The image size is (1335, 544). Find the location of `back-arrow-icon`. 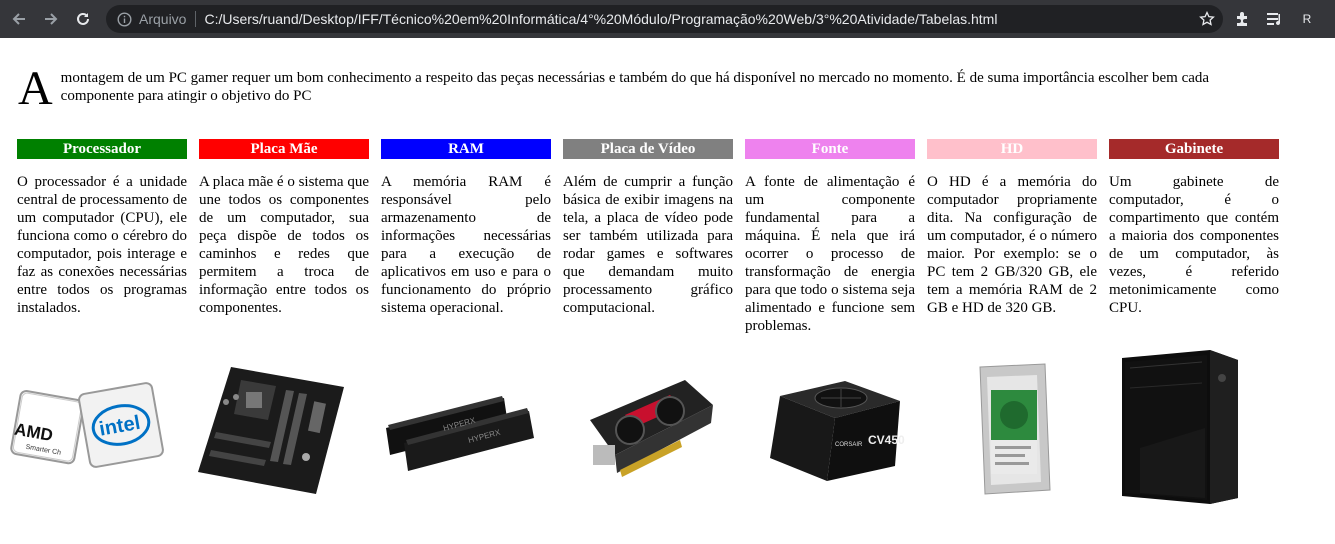

back-arrow-icon is located at coordinates (19, 19).